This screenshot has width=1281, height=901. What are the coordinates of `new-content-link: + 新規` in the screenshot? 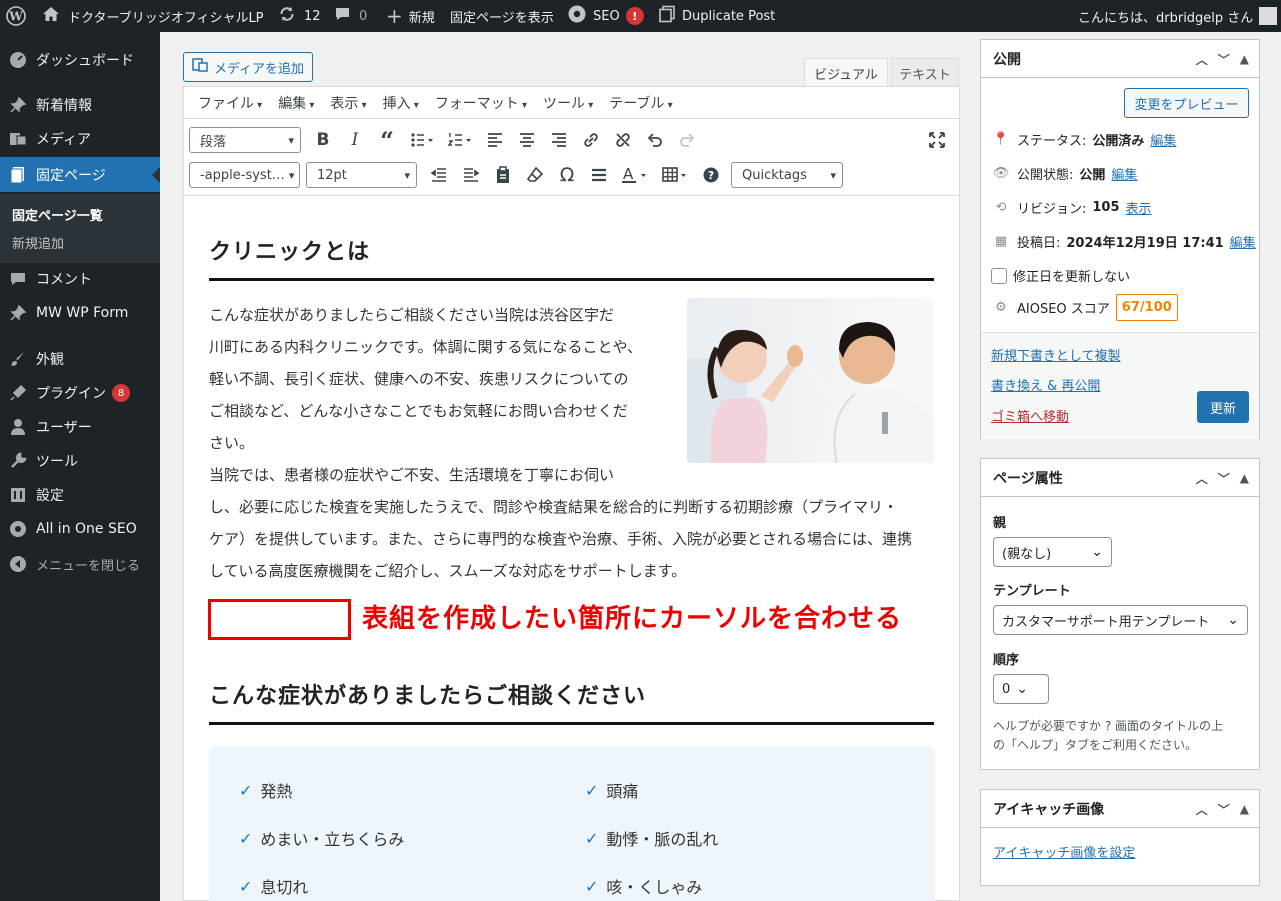 It's located at (410, 16).